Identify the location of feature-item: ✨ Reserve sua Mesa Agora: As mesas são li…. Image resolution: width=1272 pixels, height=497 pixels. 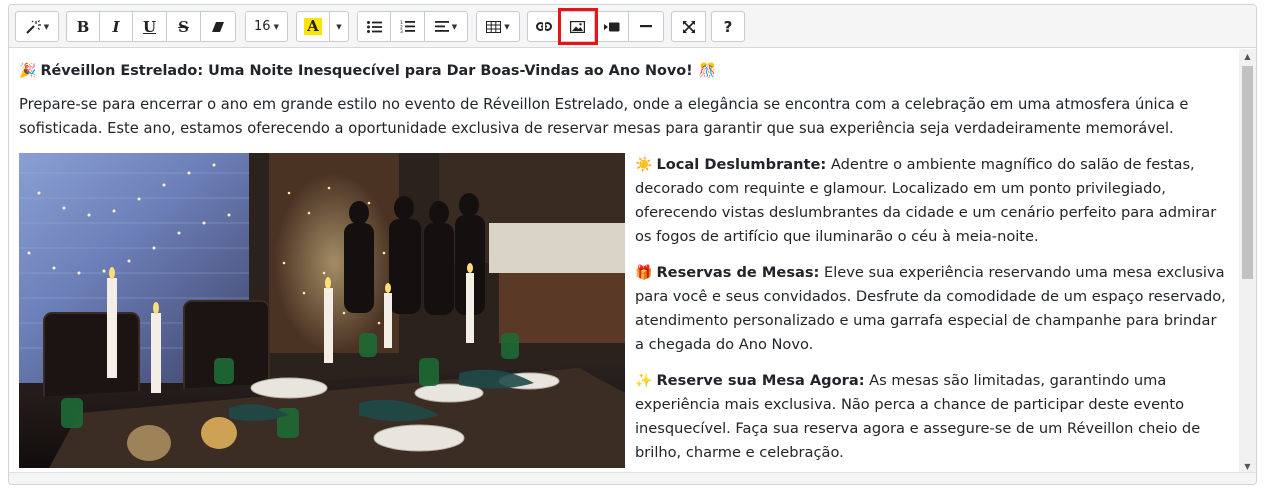
(932, 417).